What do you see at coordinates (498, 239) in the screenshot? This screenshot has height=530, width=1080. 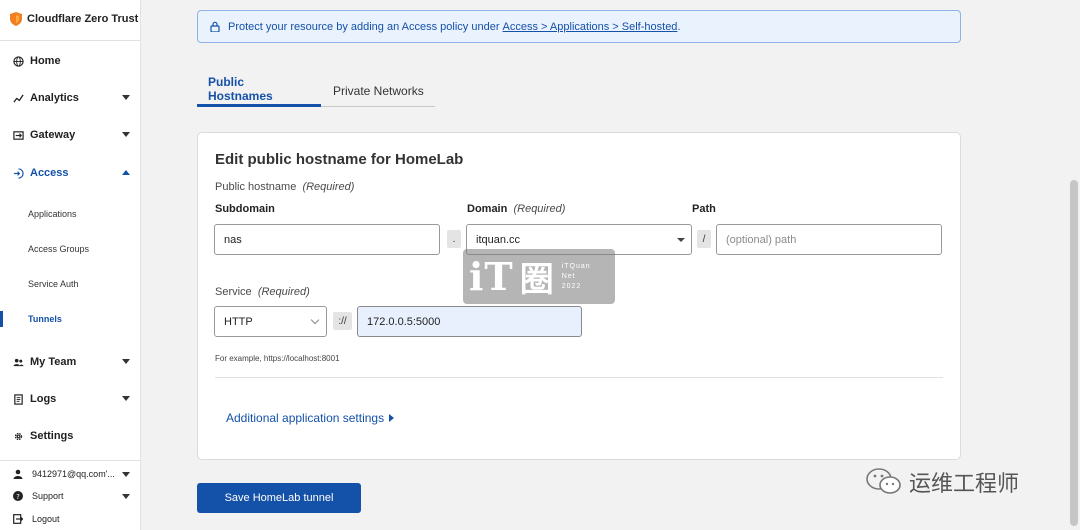 I see `domain-value: itquan.cc` at bounding box center [498, 239].